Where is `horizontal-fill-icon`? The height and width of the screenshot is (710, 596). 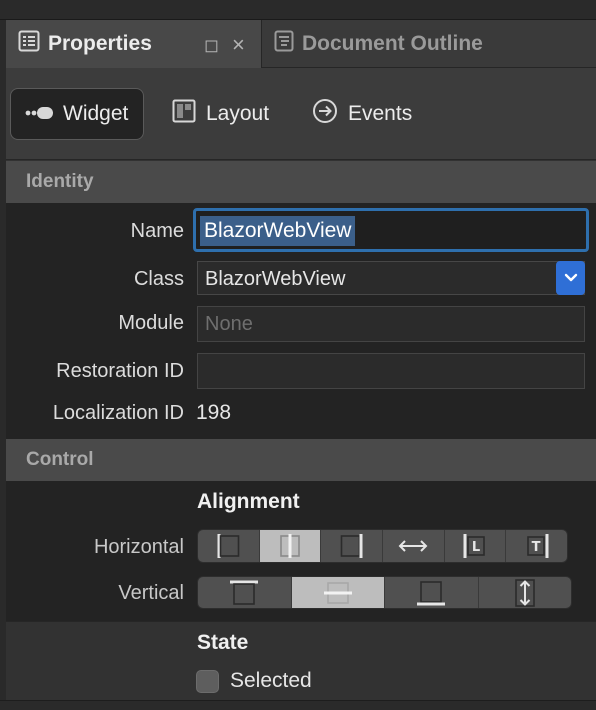
horizontal-fill-icon is located at coordinates (413, 546).